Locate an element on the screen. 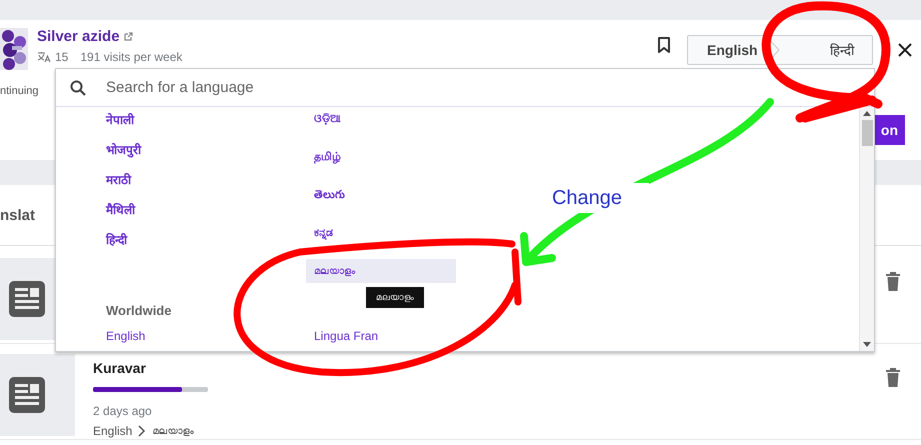 Image resolution: width=921 pixels, height=445 pixels. scrollbar-thumb is located at coordinates (867, 133).